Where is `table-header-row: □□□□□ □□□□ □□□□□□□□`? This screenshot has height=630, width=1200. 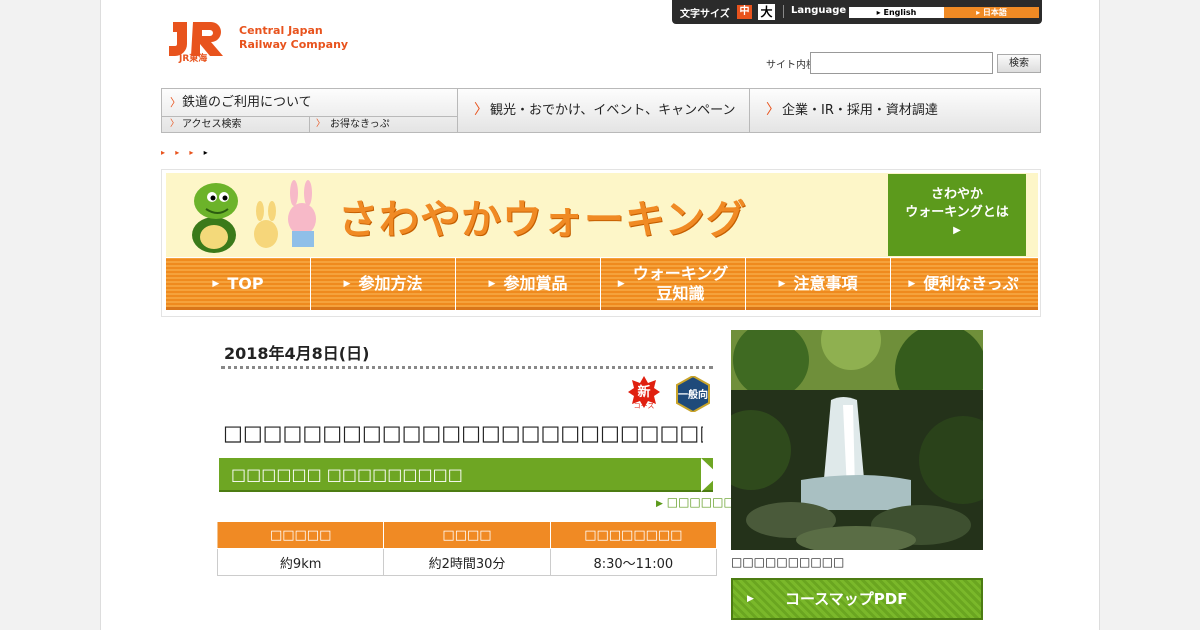
table-header-row: □□□□□ □□□□ □□□□□□□□ is located at coordinates (467, 535).